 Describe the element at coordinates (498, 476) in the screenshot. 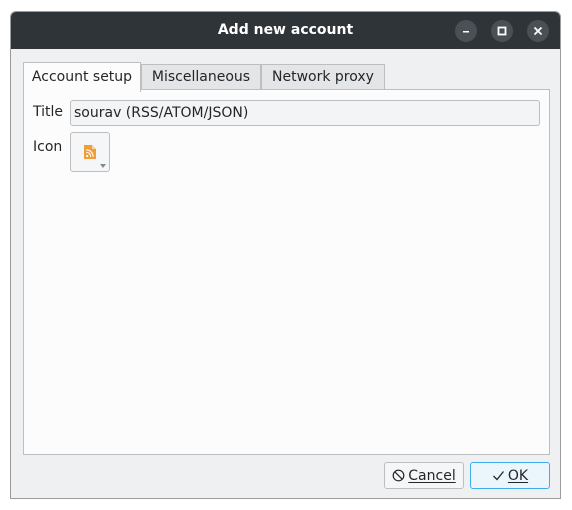

I see `checkmark-icon` at that location.